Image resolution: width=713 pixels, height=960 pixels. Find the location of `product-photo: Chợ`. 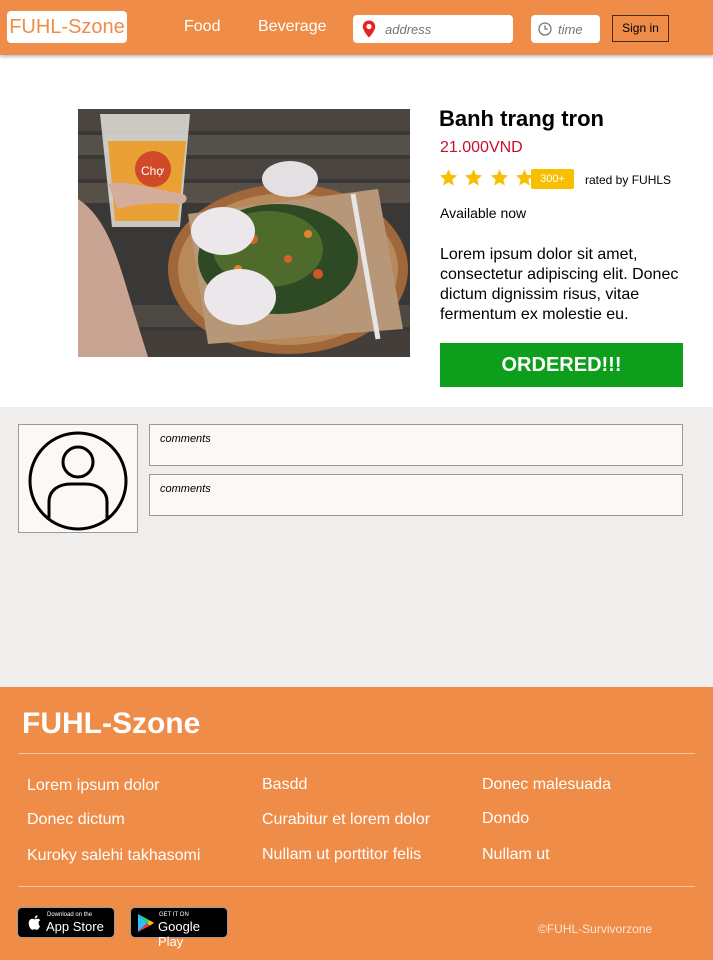

product-photo: Chợ is located at coordinates (244, 233).